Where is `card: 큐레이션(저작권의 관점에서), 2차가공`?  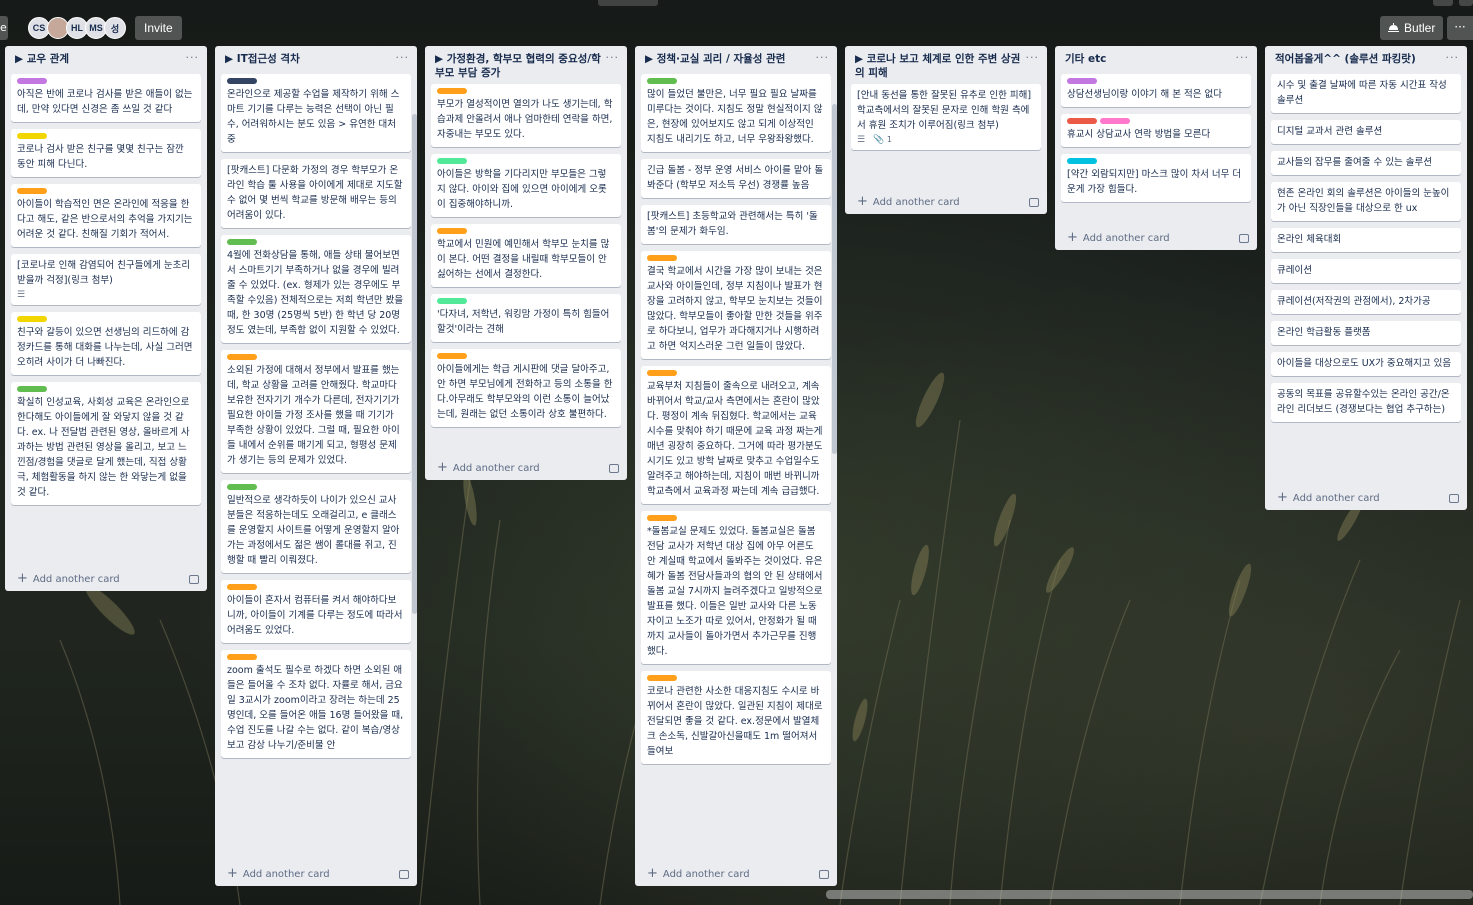 card: 큐레이션(저작권의 관점에서), 2차가공 is located at coordinates (1366, 302).